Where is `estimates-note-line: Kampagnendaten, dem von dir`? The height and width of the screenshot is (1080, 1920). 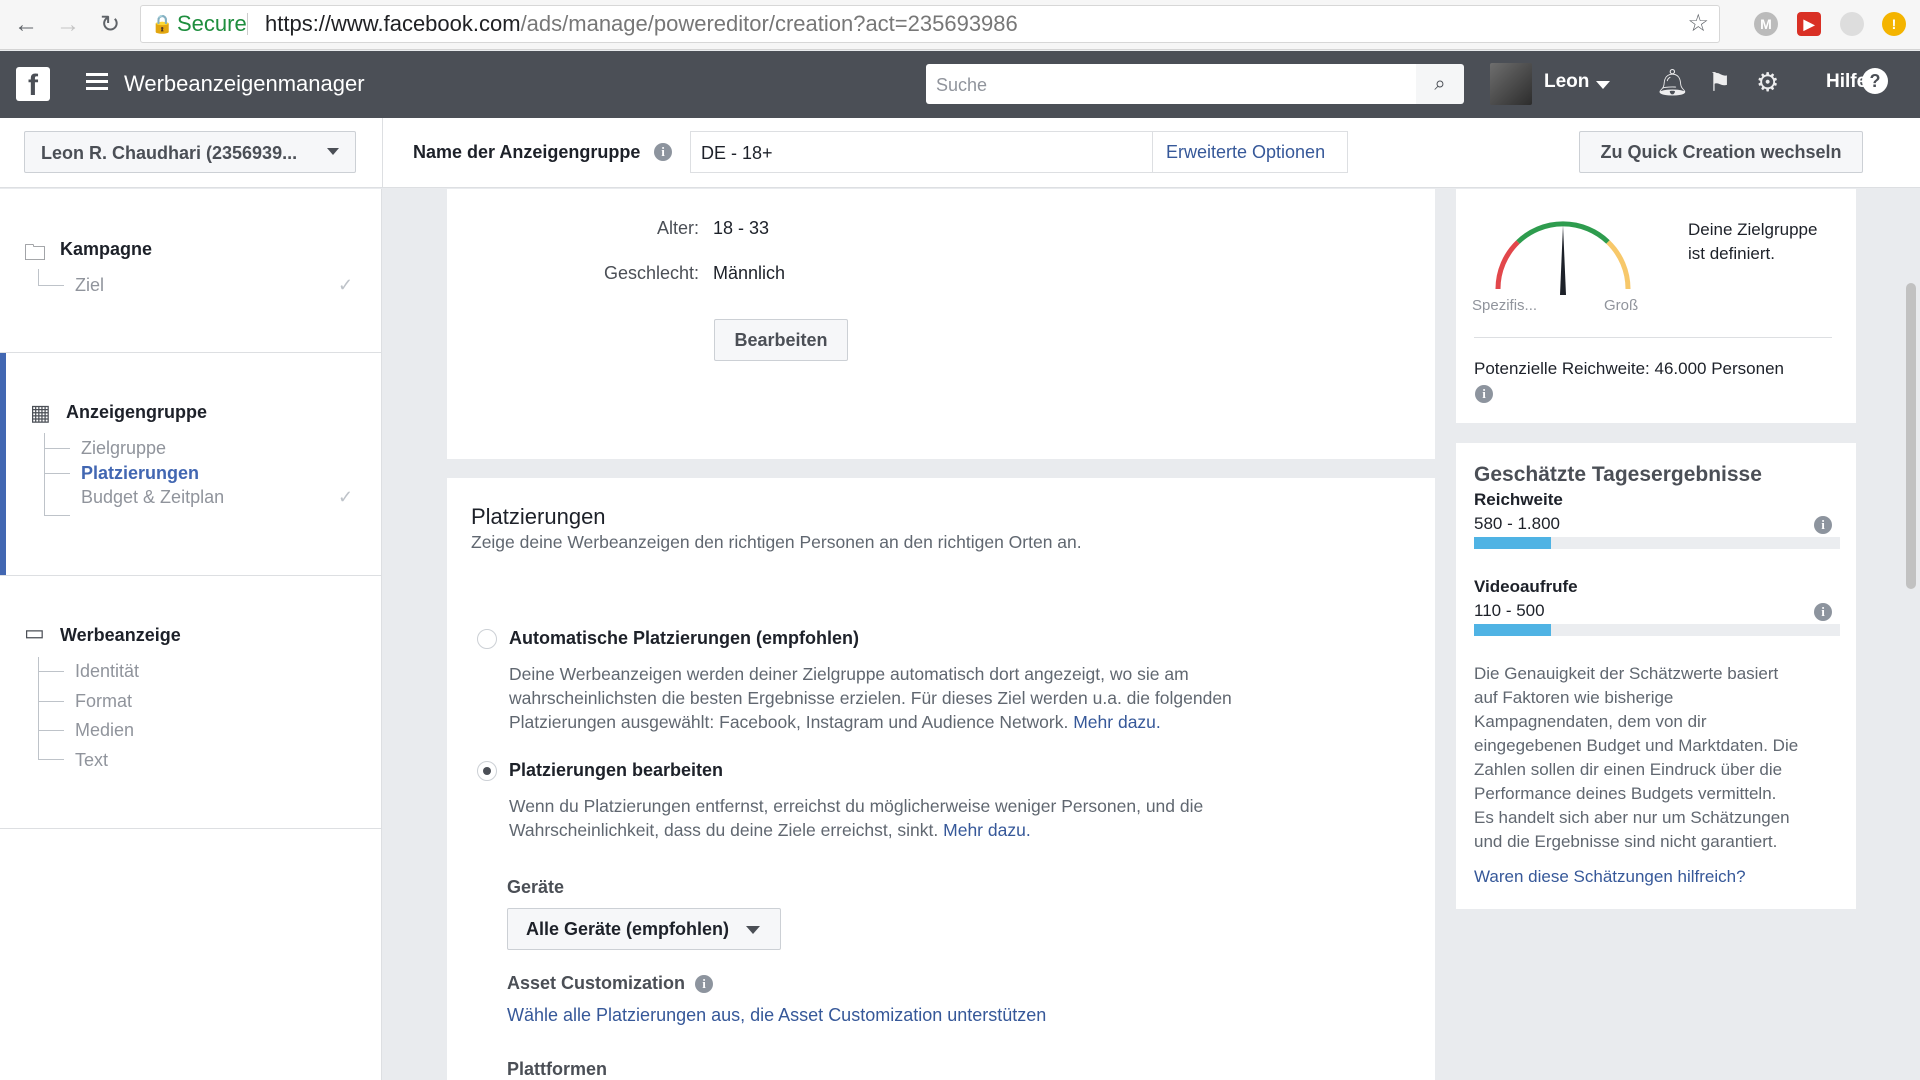 estimates-note-line: Kampagnendaten, dem von dir is located at coordinates (1590, 721).